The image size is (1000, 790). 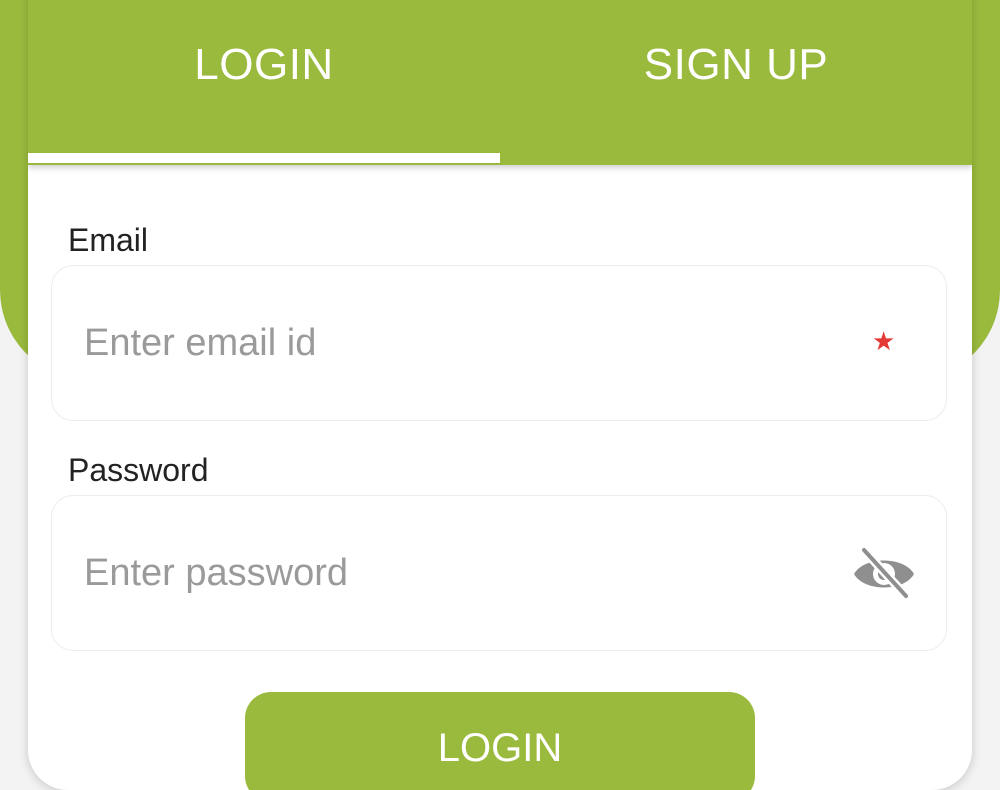 I want to click on eye-off-icon, so click(x=884, y=574).